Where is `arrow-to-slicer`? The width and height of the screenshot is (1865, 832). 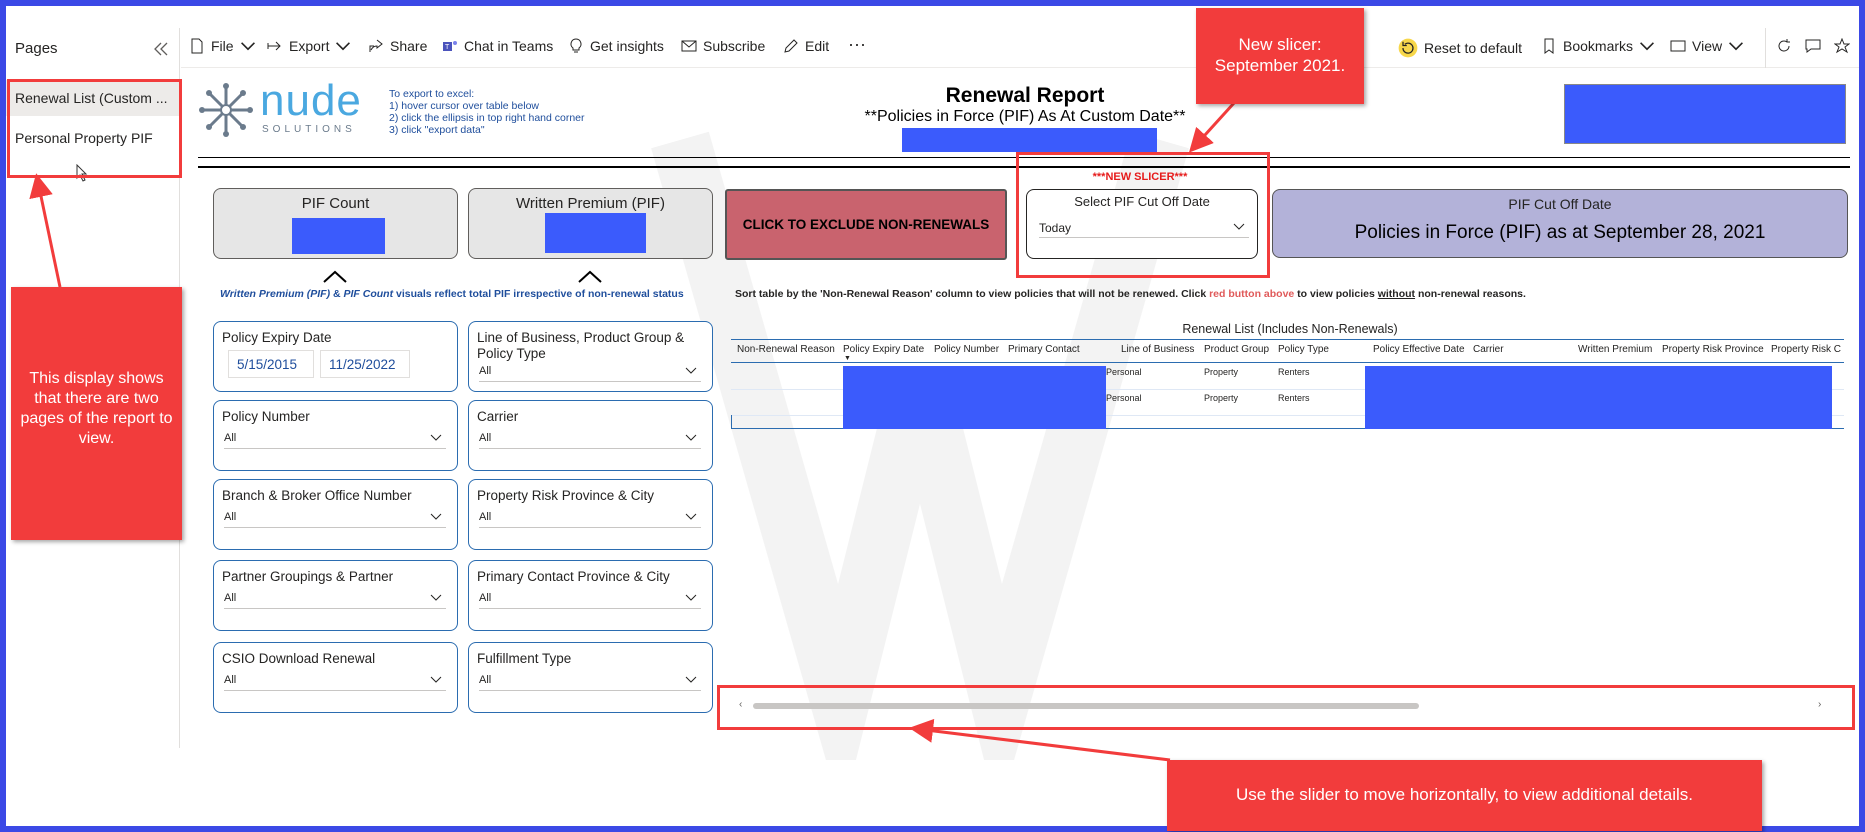
arrow-to-slicer is located at coordinates (1212, 127).